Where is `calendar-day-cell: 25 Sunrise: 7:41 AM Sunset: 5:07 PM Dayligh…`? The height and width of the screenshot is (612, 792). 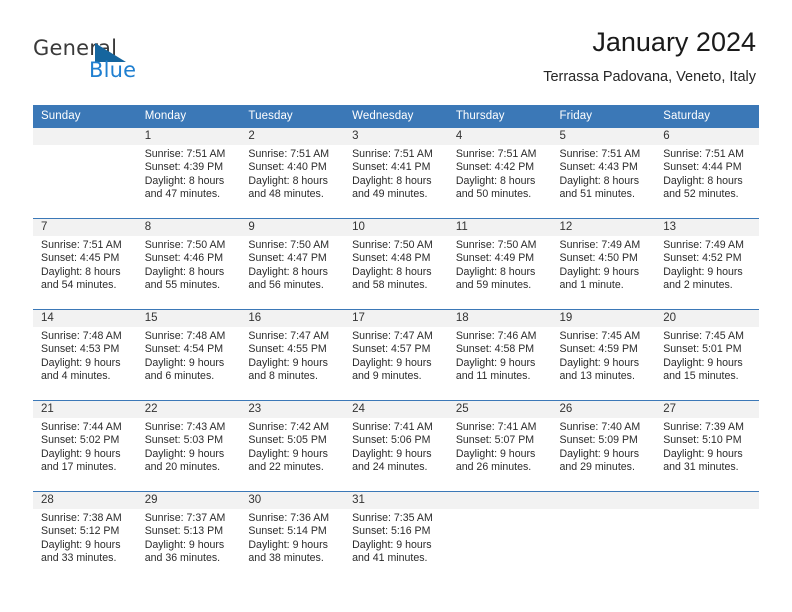
calendar-day-cell: 25 Sunrise: 7:41 AM Sunset: 5:07 PM Dayligh… is located at coordinates (499, 446).